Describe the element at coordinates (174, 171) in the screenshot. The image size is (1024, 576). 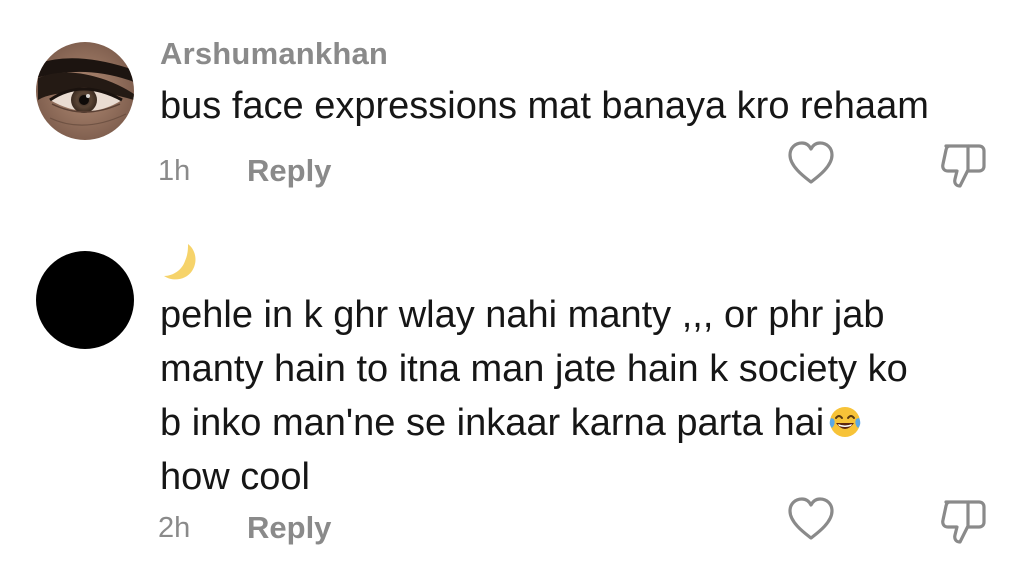
I see `timestamp: 1h` at that location.